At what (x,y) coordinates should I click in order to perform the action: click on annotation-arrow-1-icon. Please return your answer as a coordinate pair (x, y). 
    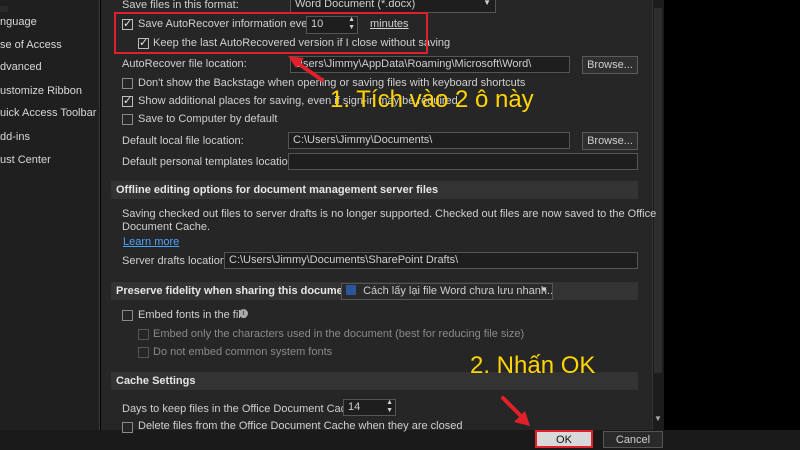
    Looking at the image, I should click on (306, 69).